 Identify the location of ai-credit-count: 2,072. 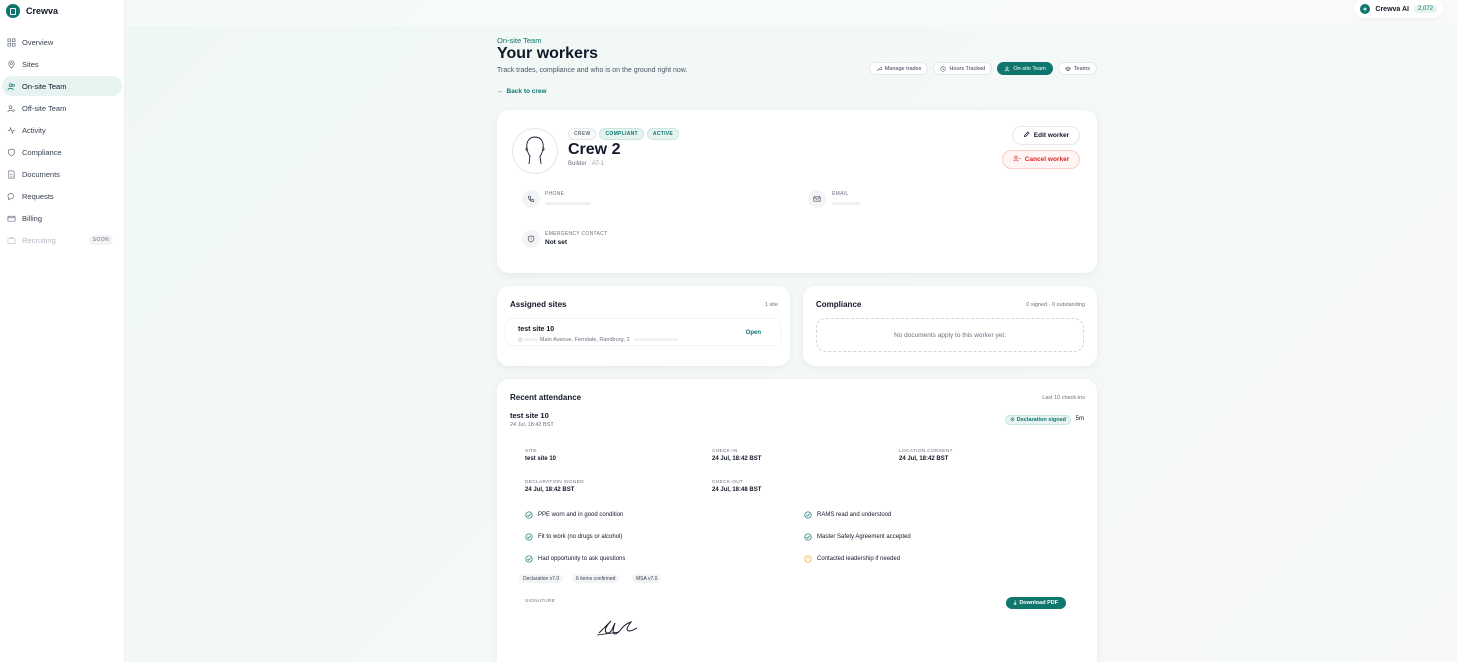
(1425, 9).